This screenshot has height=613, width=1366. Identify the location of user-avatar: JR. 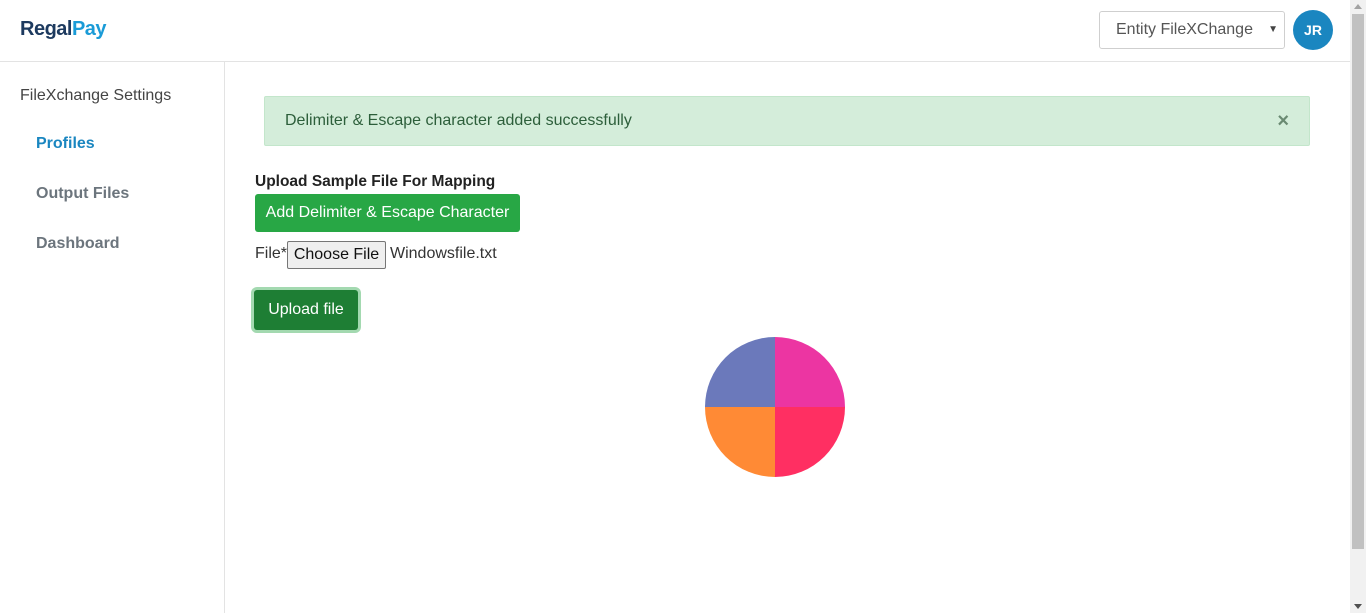
(1313, 30).